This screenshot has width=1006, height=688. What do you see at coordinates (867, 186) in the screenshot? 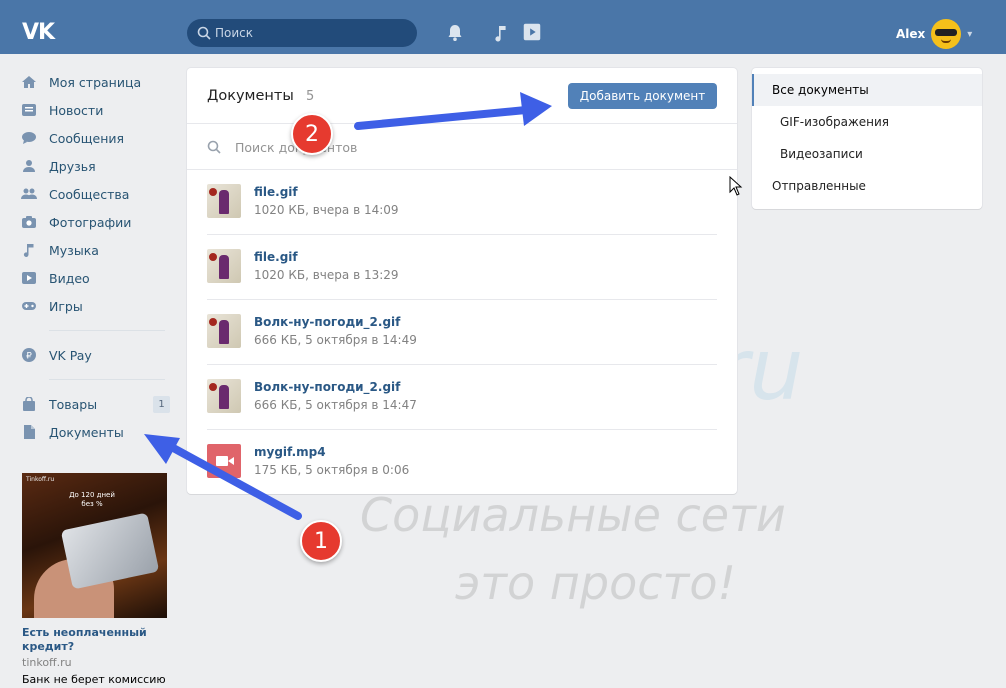
I see `filter-sent: Отправленные` at bounding box center [867, 186].